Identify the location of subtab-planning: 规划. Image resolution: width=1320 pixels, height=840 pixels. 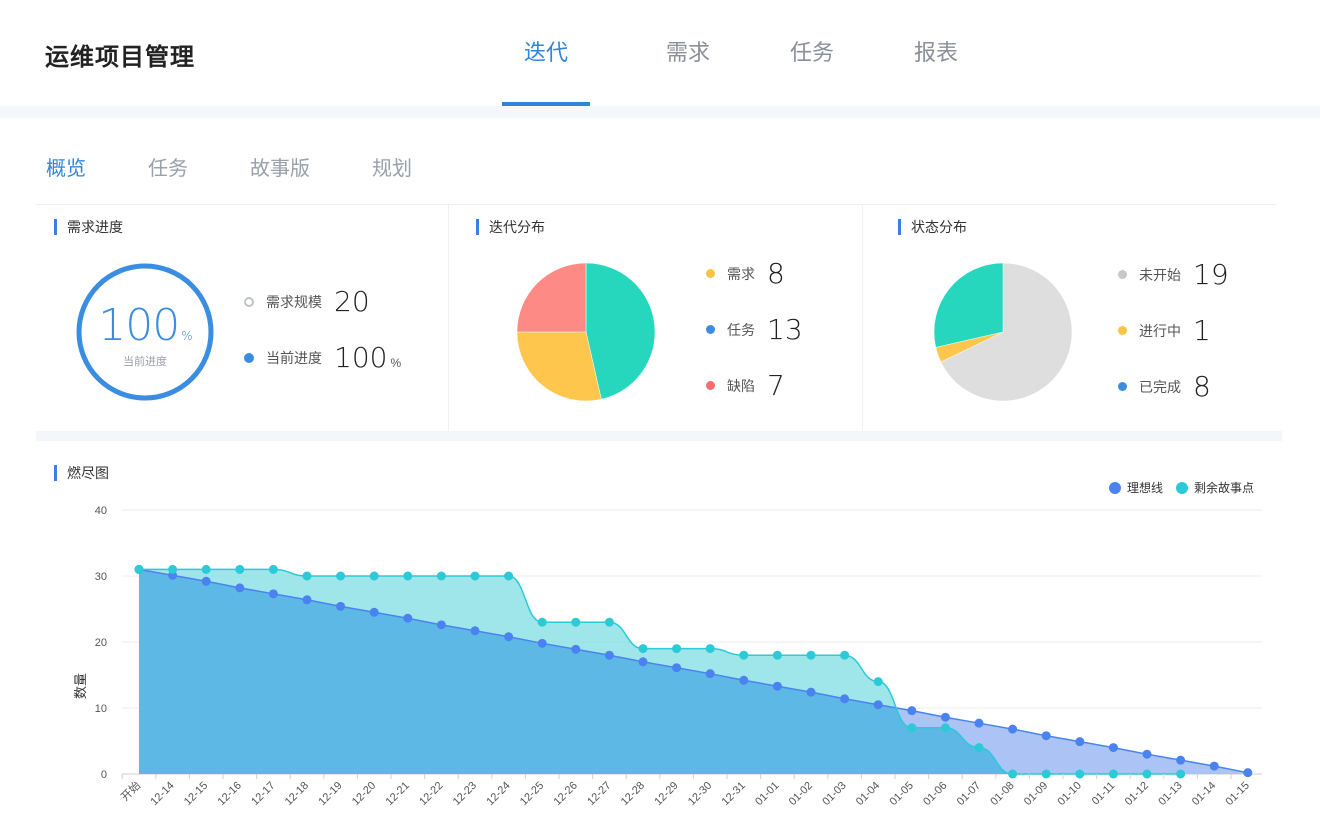
(392, 166).